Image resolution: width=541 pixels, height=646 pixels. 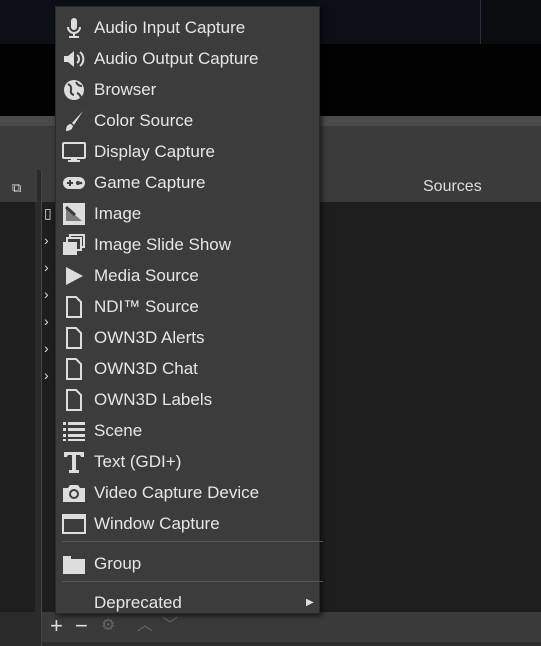 What do you see at coordinates (187, 492) in the screenshot?
I see `menu-item-video-capture-device: Video Capture Device` at bounding box center [187, 492].